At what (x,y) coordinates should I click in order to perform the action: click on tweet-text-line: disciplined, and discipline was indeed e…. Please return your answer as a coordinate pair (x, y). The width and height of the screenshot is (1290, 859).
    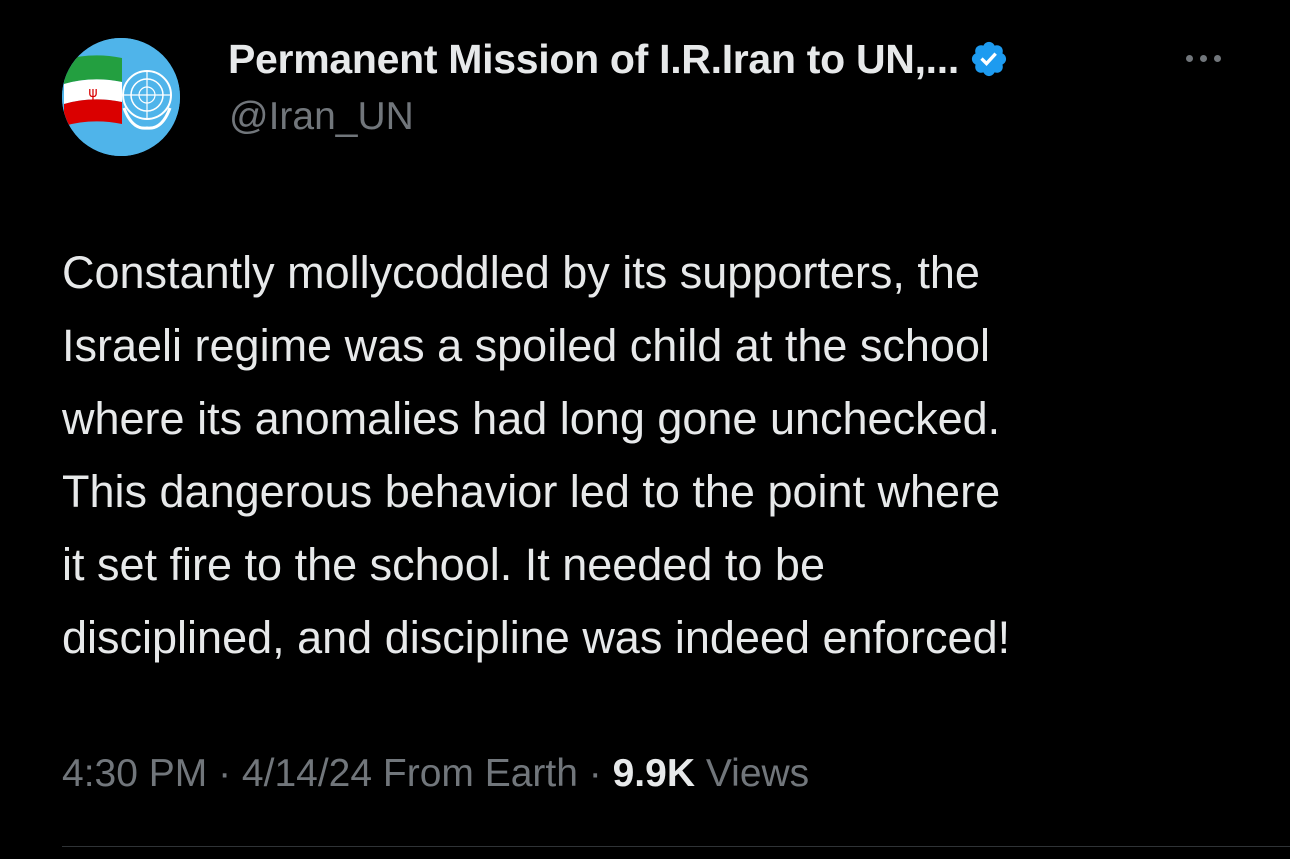
    Looking at the image, I should click on (536, 637).